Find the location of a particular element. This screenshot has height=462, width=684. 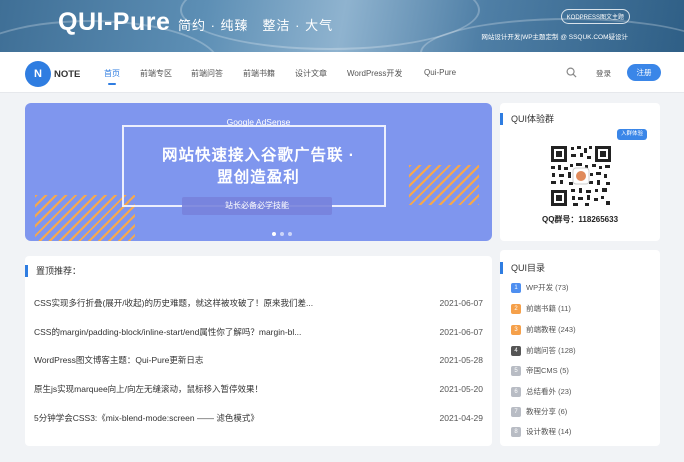

slider-pagination is located at coordinates (282, 234).